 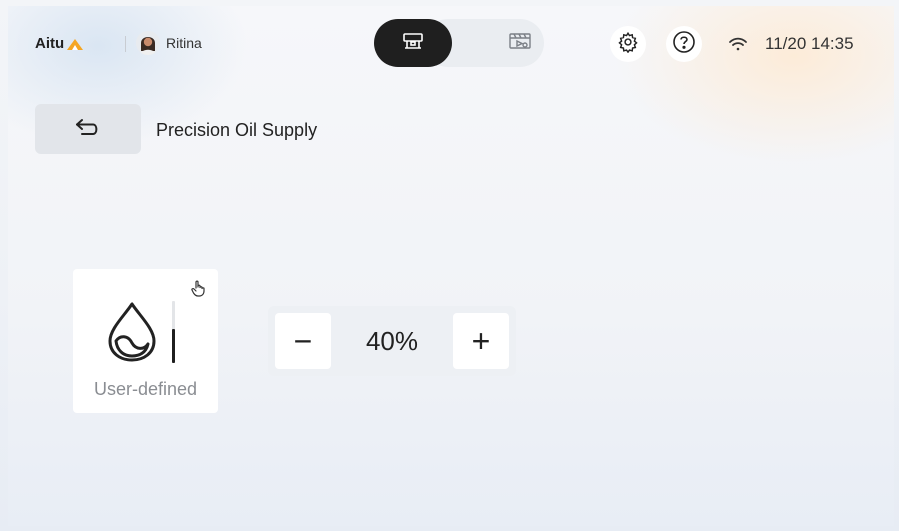 I want to click on increase-button: +, so click(x=481, y=341).